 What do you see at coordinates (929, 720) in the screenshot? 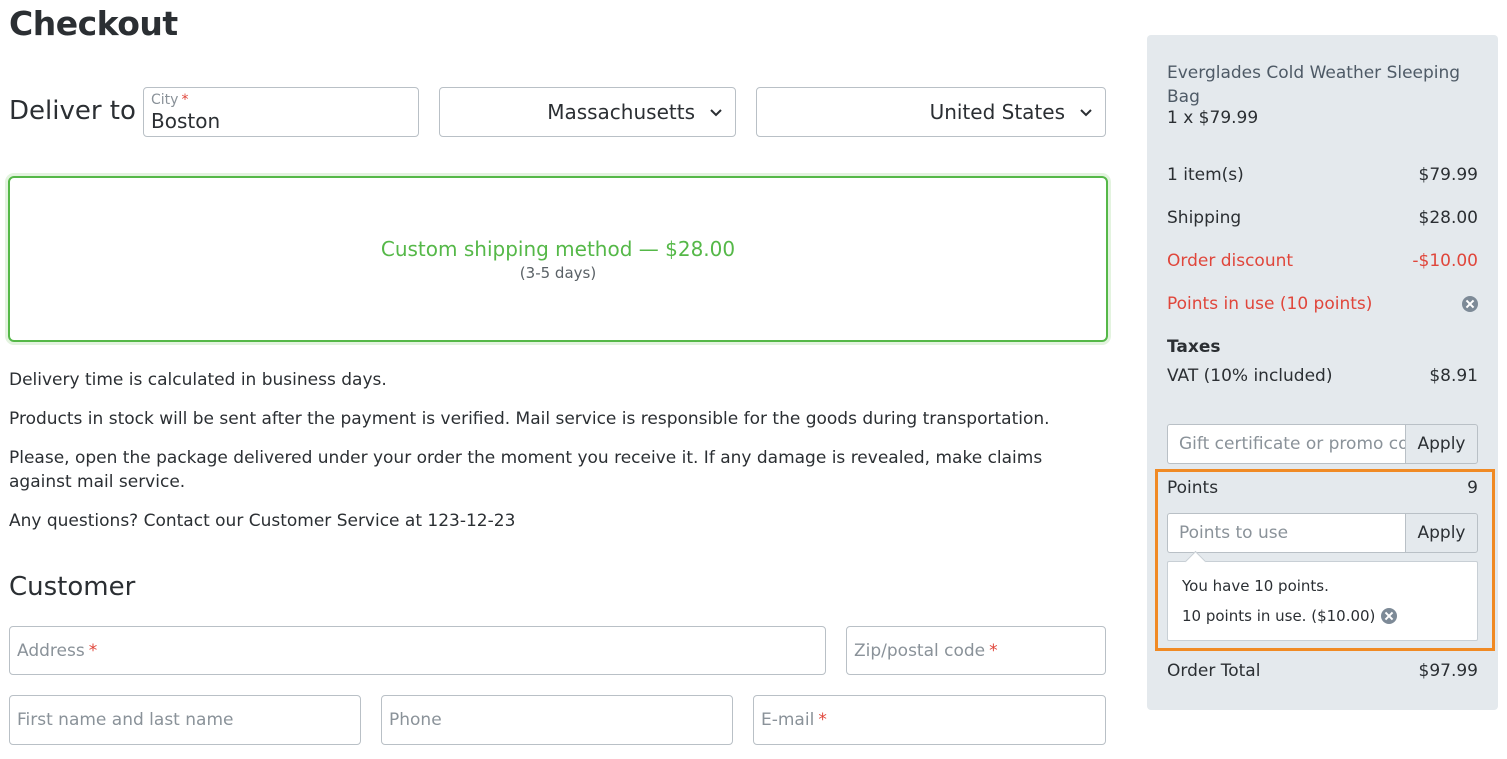
I see `email-input: E-mail *` at bounding box center [929, 720].